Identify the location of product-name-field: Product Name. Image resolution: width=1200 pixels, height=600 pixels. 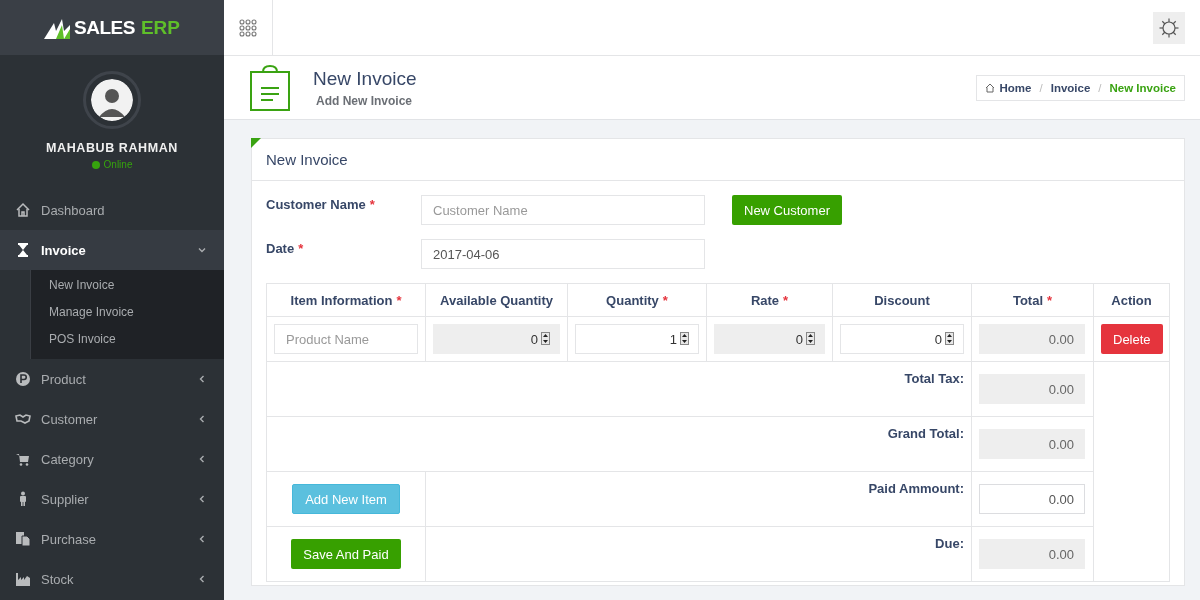
(346, 339).